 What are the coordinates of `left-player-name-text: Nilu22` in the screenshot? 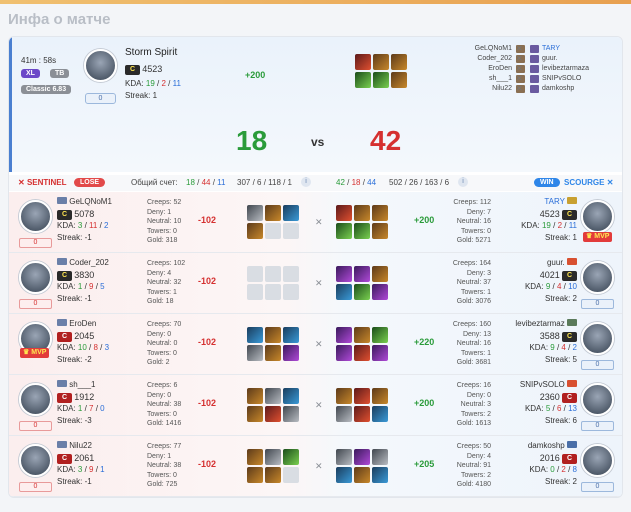 It's located at (80, 445).